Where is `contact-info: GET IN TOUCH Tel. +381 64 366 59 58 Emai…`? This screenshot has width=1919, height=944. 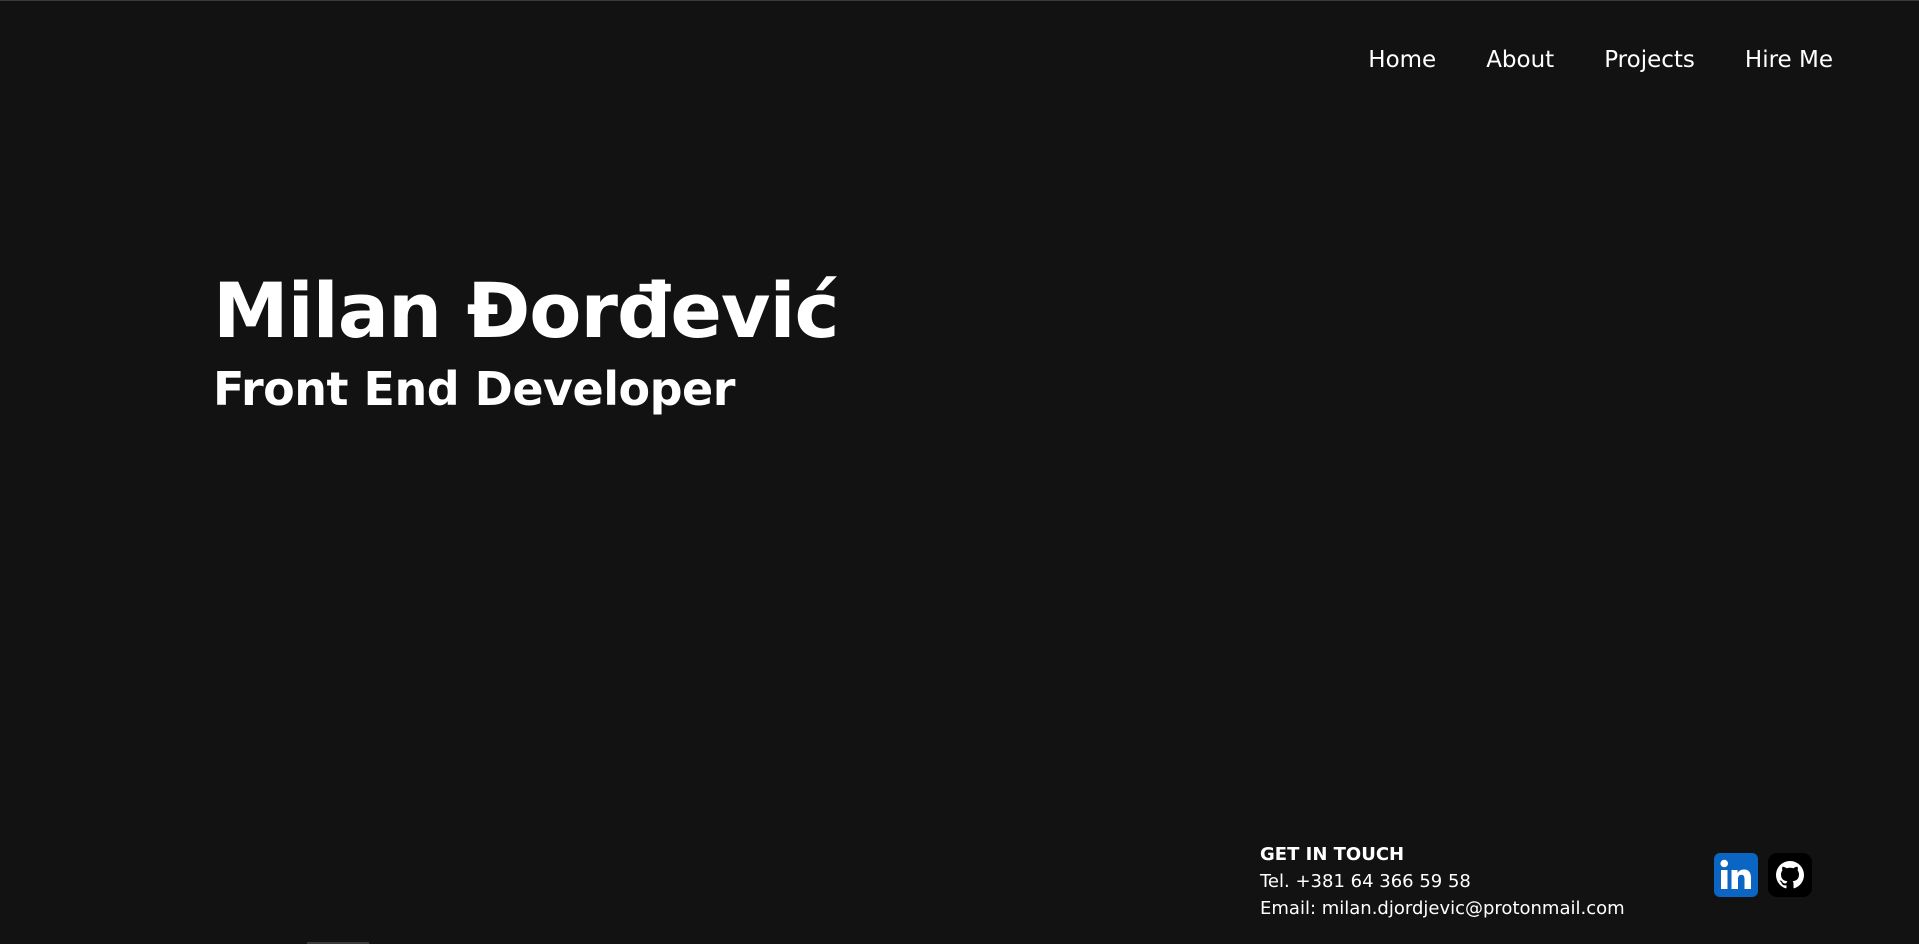
contact-info: GET IN TOUCH Tel. +381 64 366 59 58 Emai… is located at coordinates (1442, 881).